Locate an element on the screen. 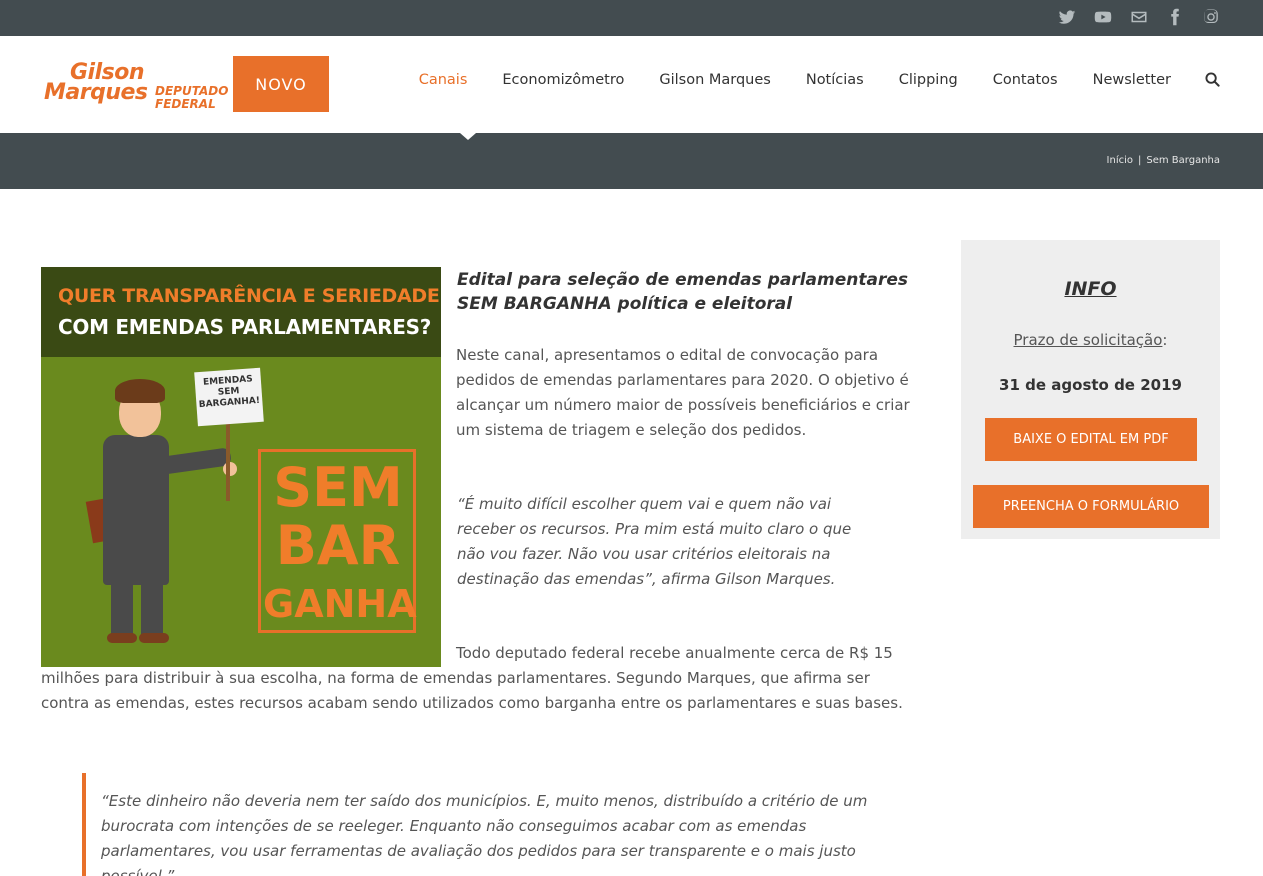 Image resolution: width=1263 pixels, height=876 pixels. illustration-hair is located at coordinates (140, 391).